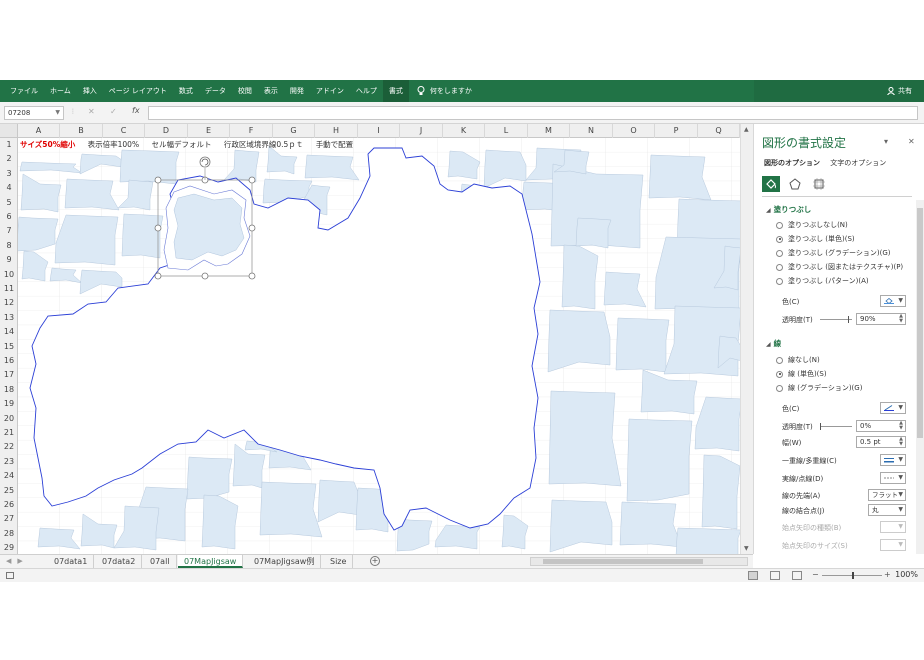 This screenshot has width=924, height=660. What do you see at coordinates (797, 575) in the screenshot?
I see `page-break-view-button` at bounding box center [797, 575].